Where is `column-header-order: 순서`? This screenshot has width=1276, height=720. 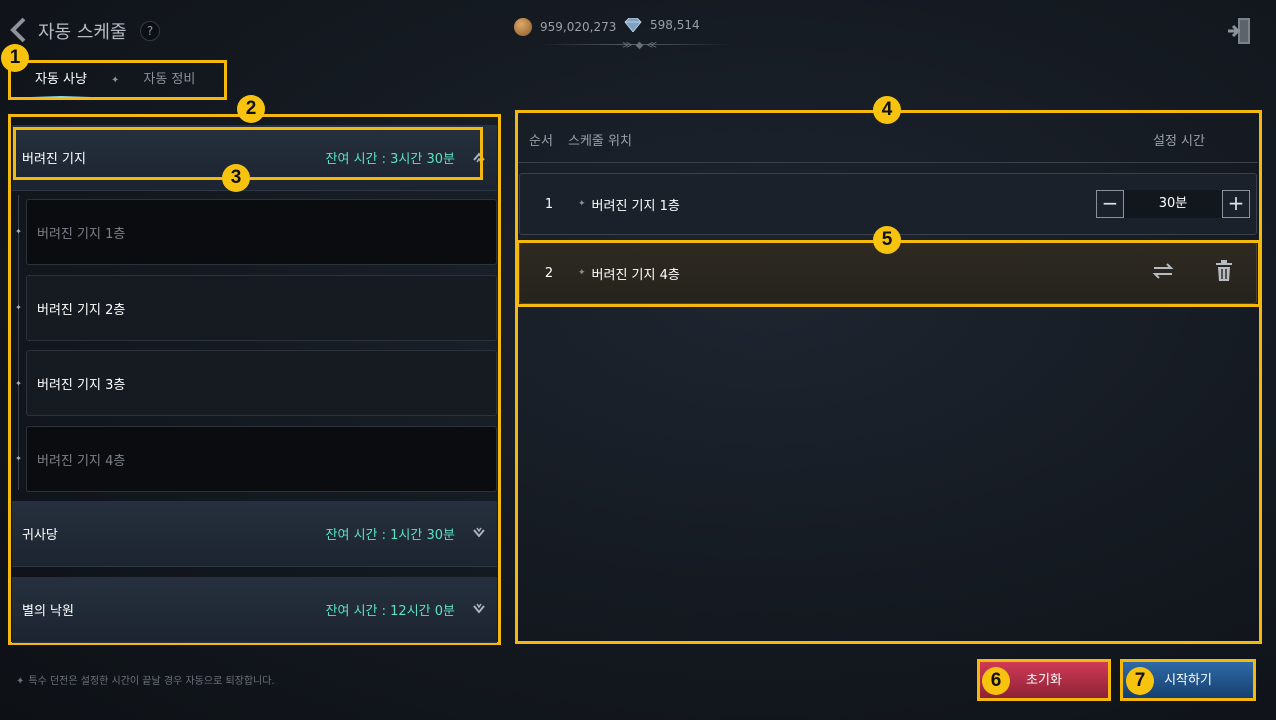 column-header-order: 순서 is located at coordinates (541, 141).